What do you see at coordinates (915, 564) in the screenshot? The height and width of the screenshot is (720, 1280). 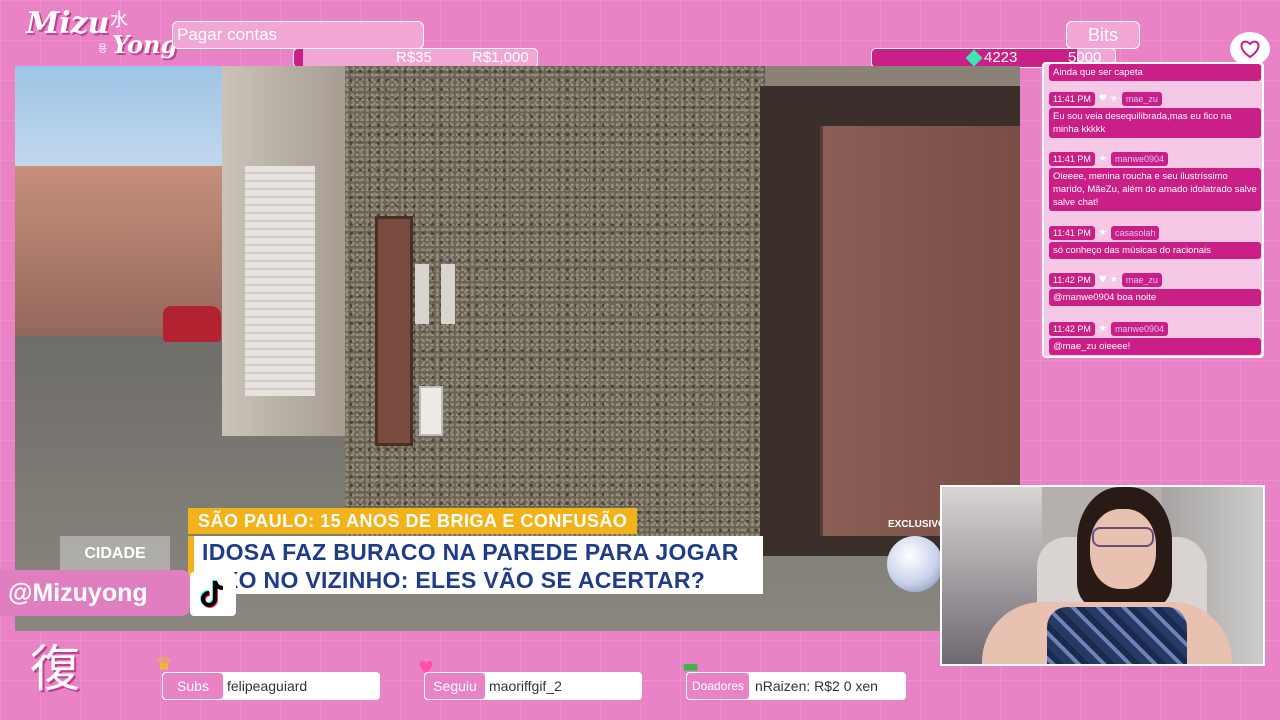 I see `tv-orb-icon` at bounding box center [915, 564].